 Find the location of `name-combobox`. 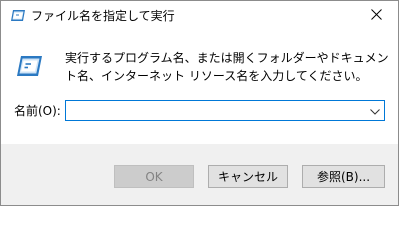

name-combobox is located at coordinates (225, 110).